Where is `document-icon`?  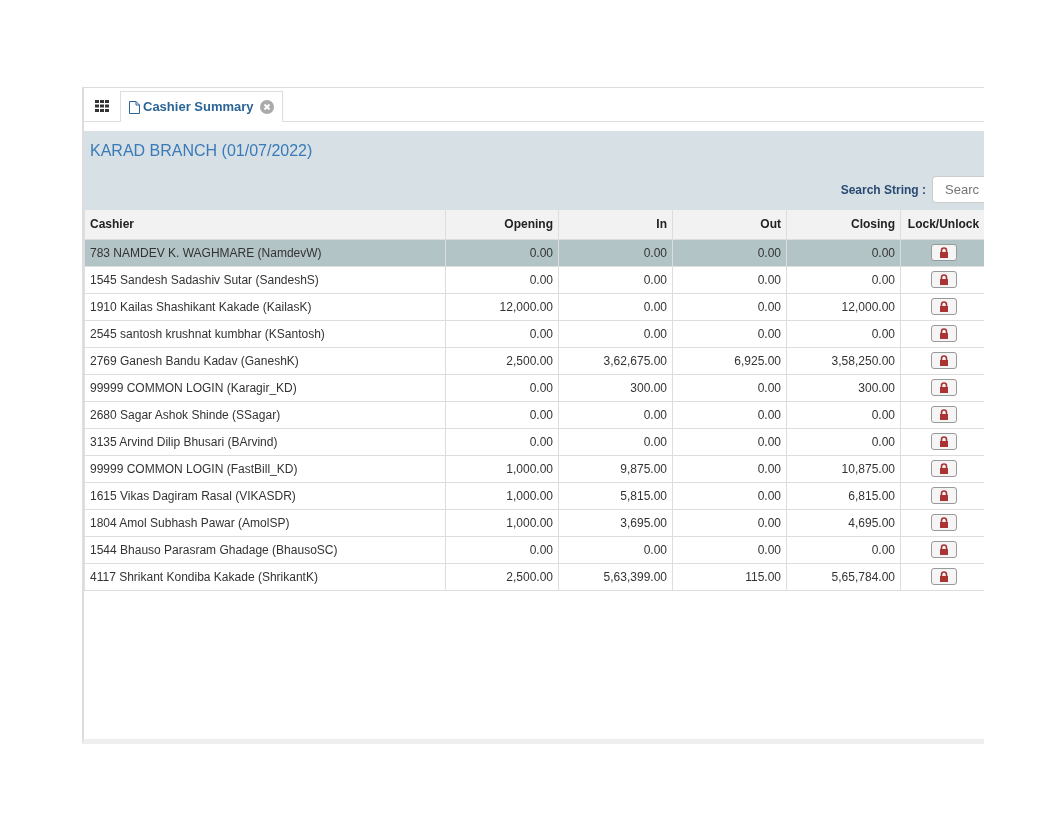 document-icon is located at coordinates (134, 107).